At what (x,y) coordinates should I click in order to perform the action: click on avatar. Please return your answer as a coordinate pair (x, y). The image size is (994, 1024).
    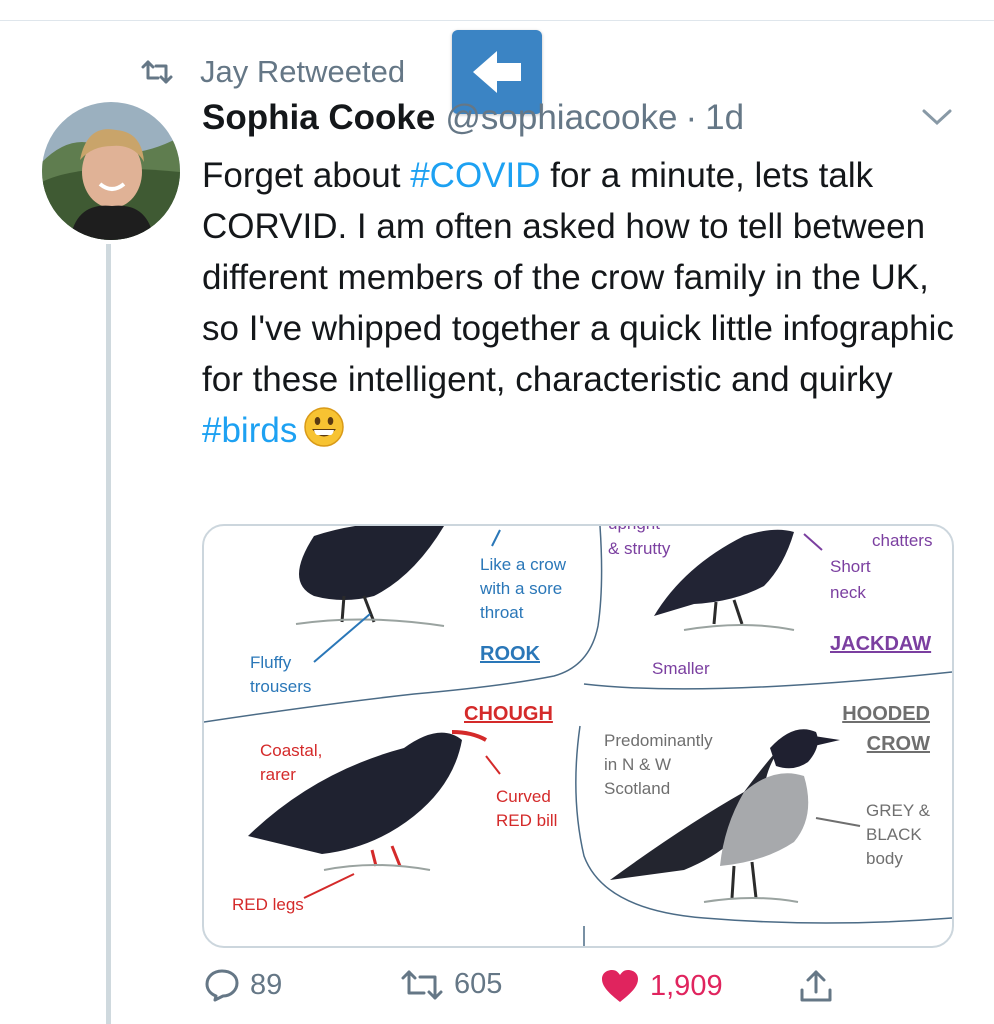
    Looking at the image, I should click on (111, 171).